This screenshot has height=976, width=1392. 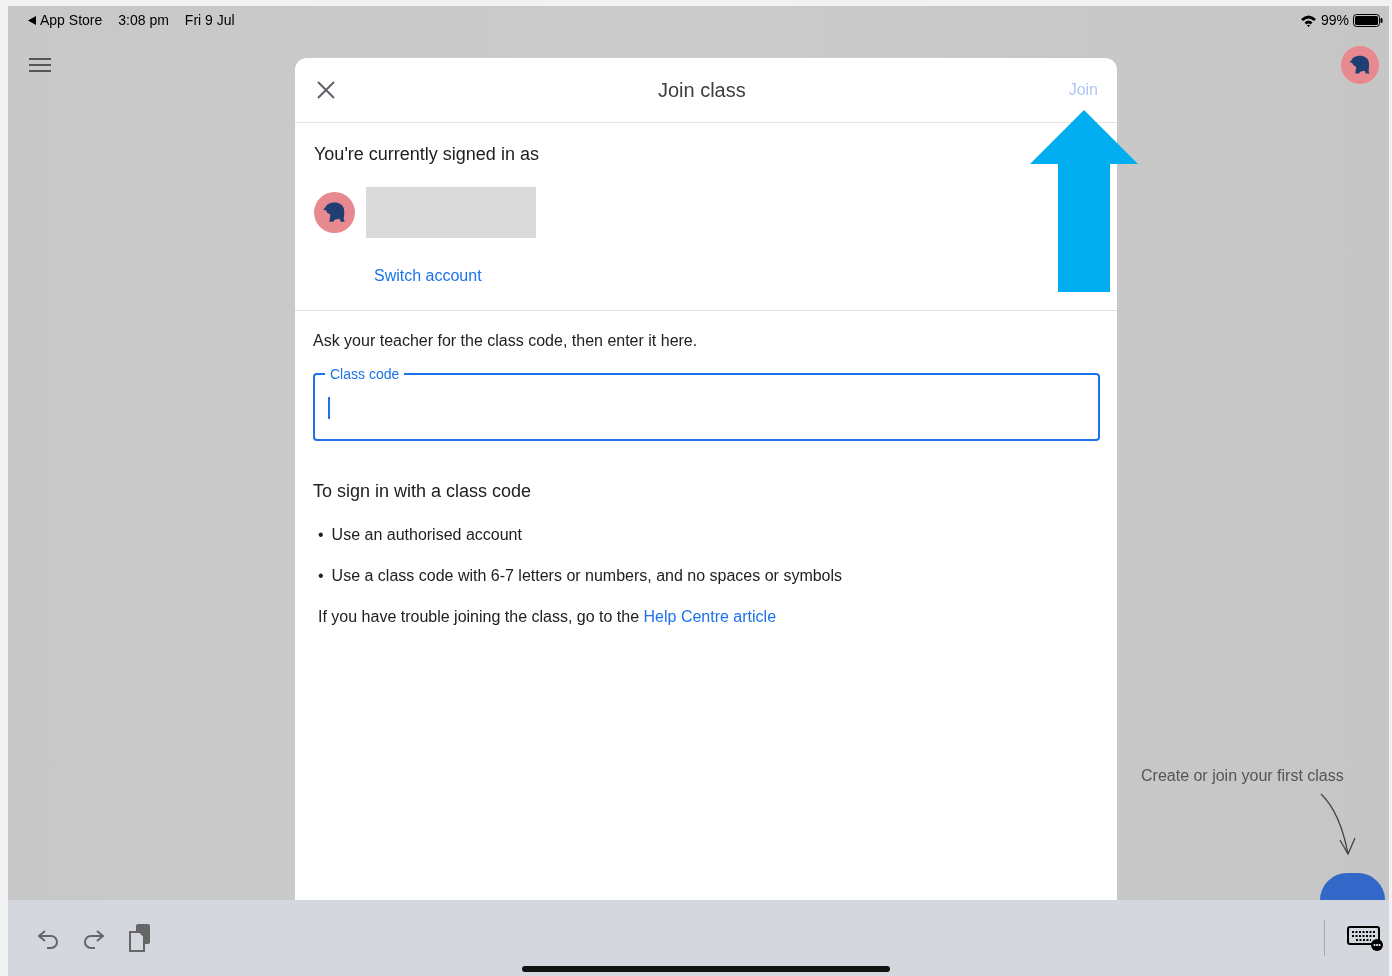 What do you see at coordinates (1334, 20) in the screenshot?
I see `battery-percent: 99%` at bounding box center [1334, 20].